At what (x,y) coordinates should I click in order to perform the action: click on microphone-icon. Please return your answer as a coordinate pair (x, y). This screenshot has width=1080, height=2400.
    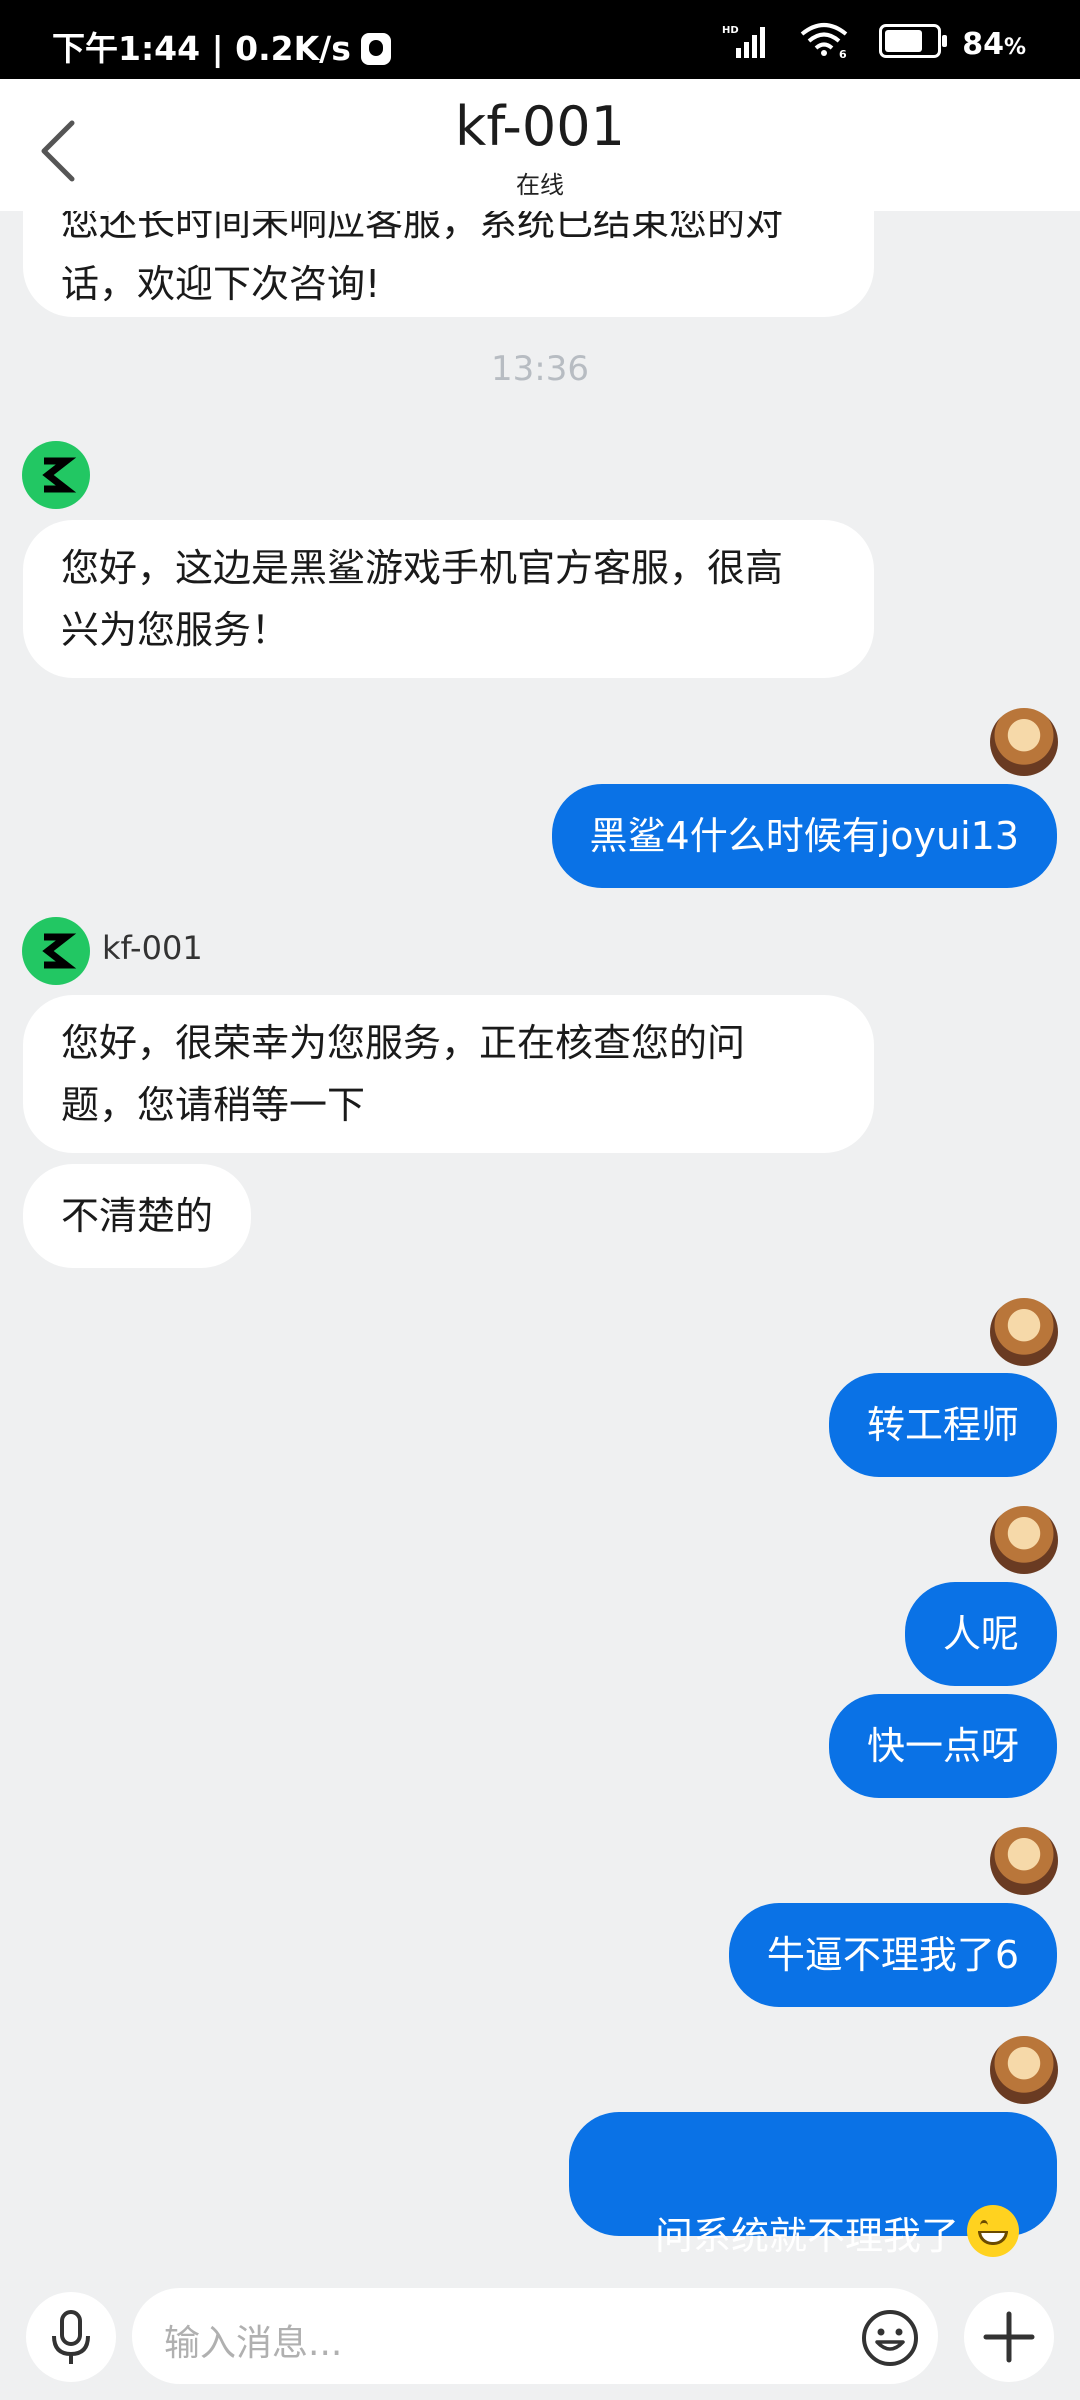
    Looking at the image, I should click on (71, 2337).